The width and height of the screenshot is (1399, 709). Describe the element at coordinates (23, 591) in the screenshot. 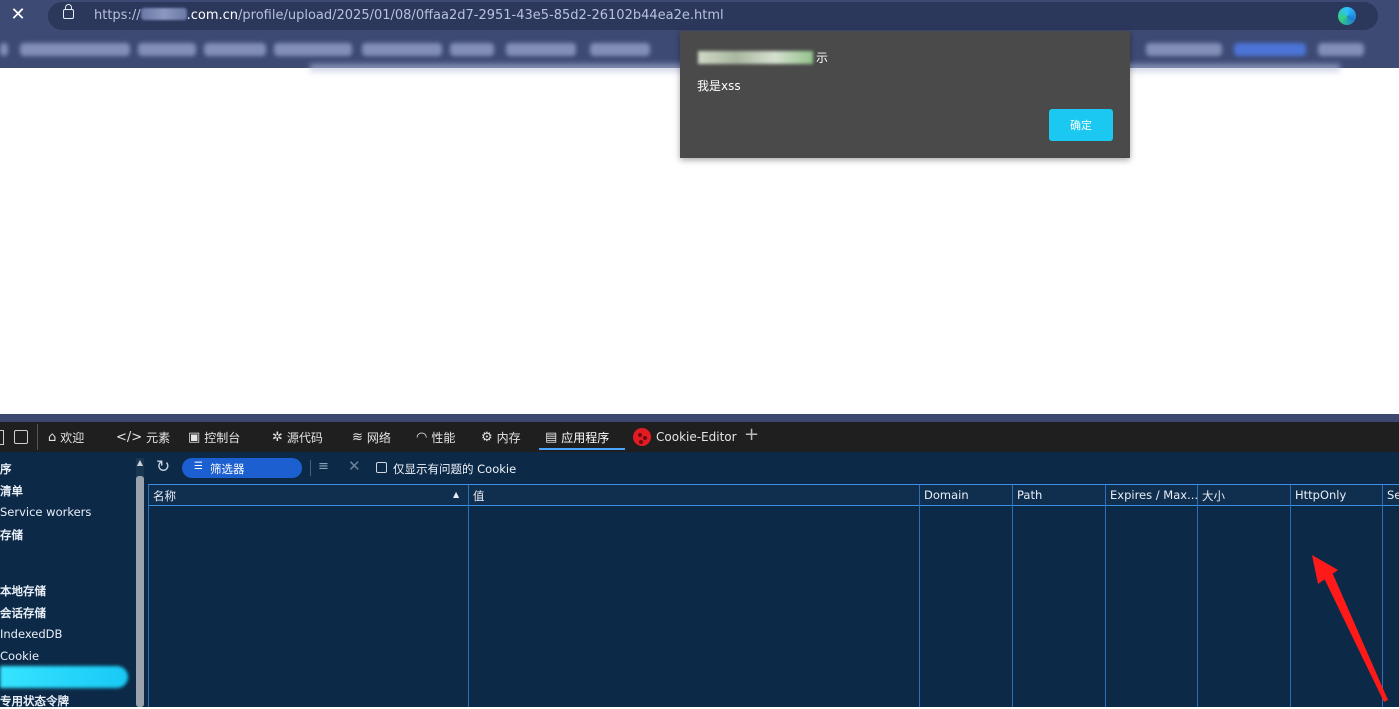

I see `sidebar-item-local-storage: 本地存储` at that location.